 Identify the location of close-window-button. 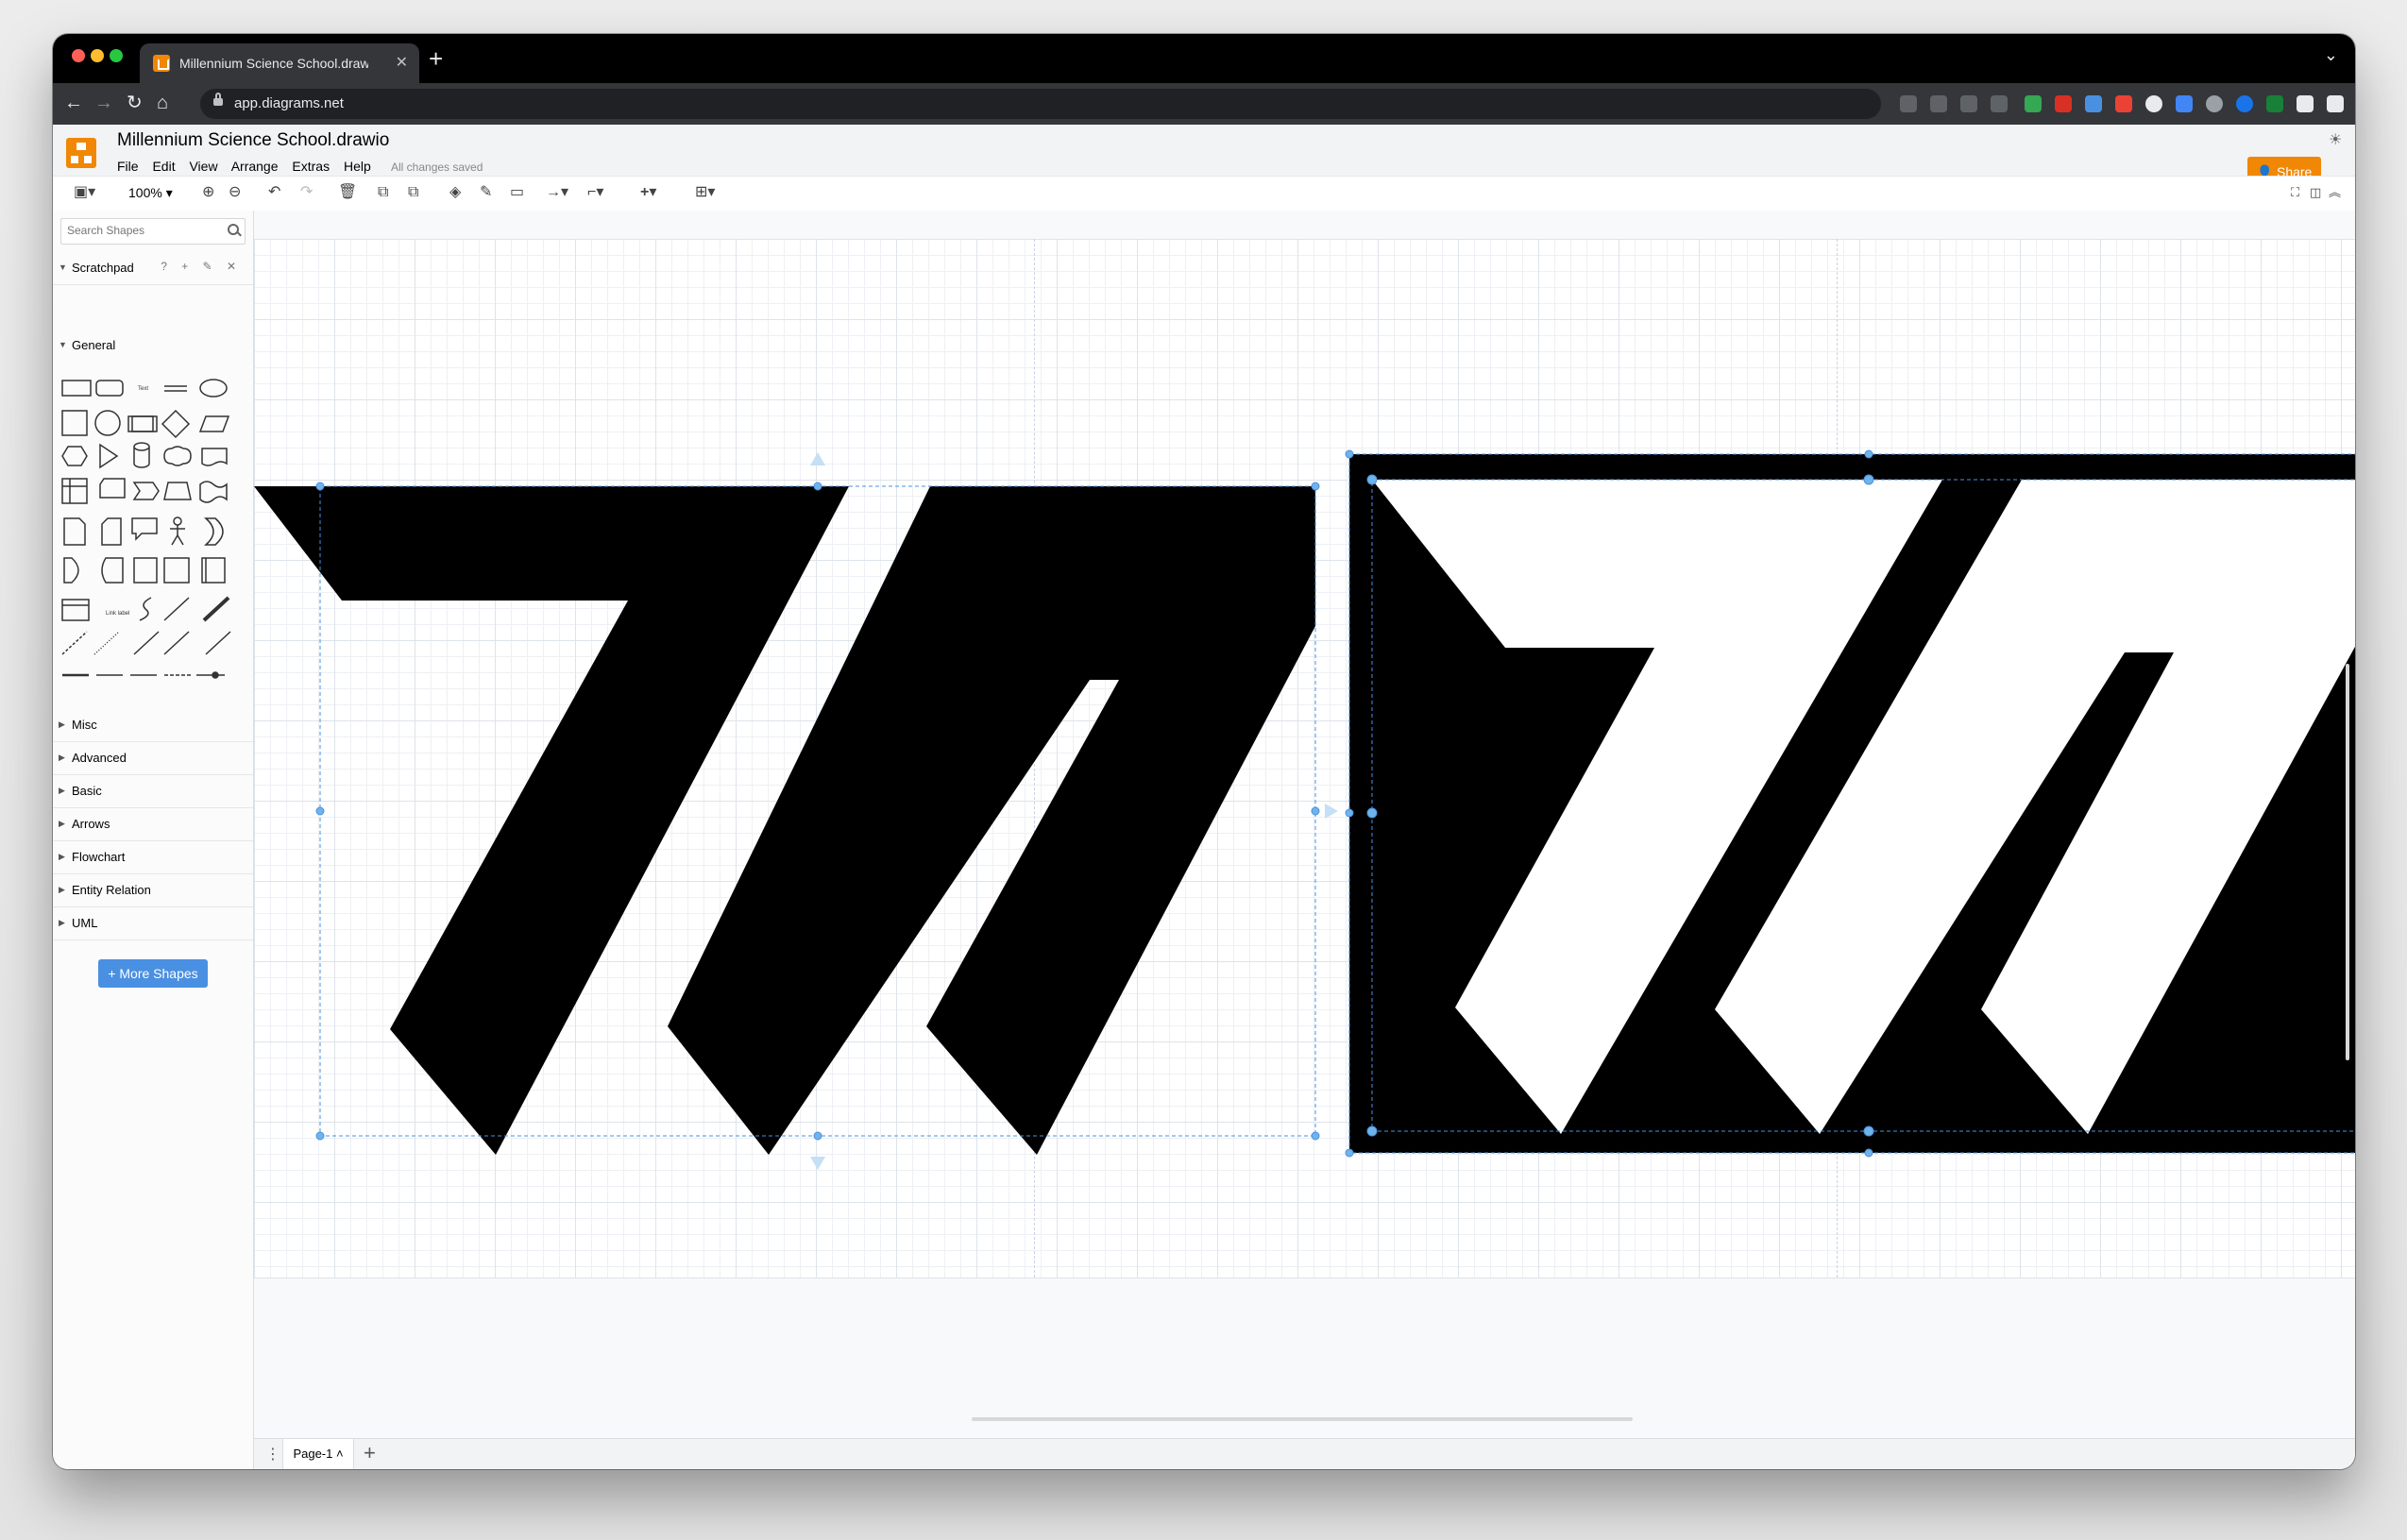
(78, 55).